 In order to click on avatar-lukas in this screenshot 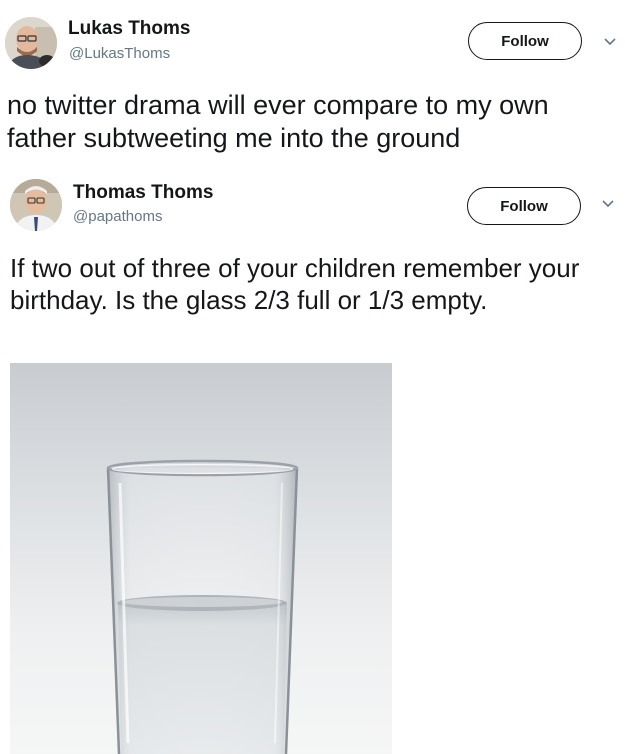, I will do `click(31, 43)`.